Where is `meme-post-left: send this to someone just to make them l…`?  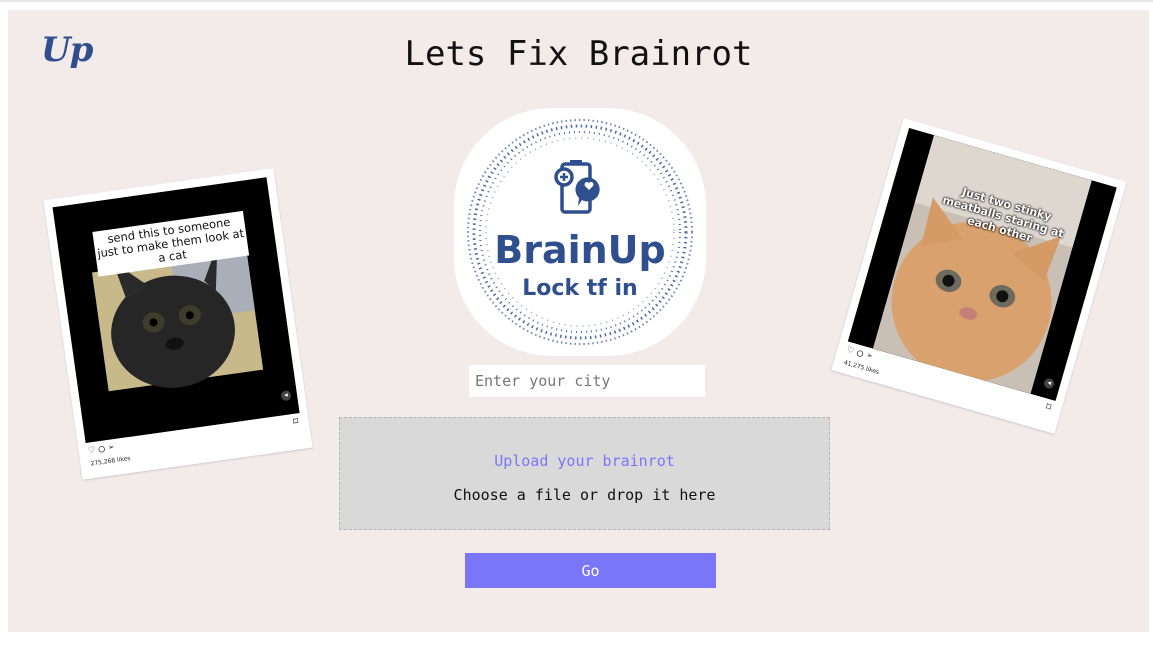 meme-post-left: send this to someone just to make them l… is located at coordinates (178, 324).